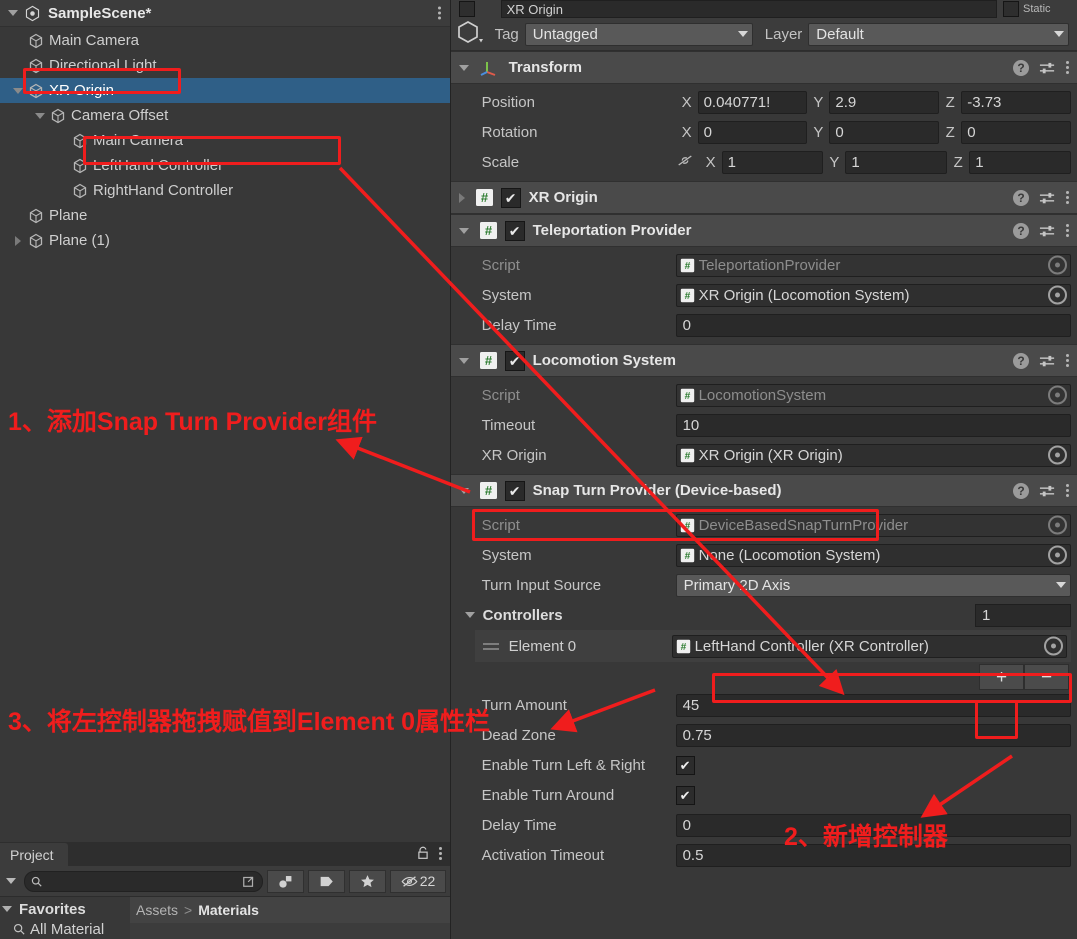 The width and height of the screenshot is (1077, 939). I want to click on filter-by-type-button, so click(285, 881).